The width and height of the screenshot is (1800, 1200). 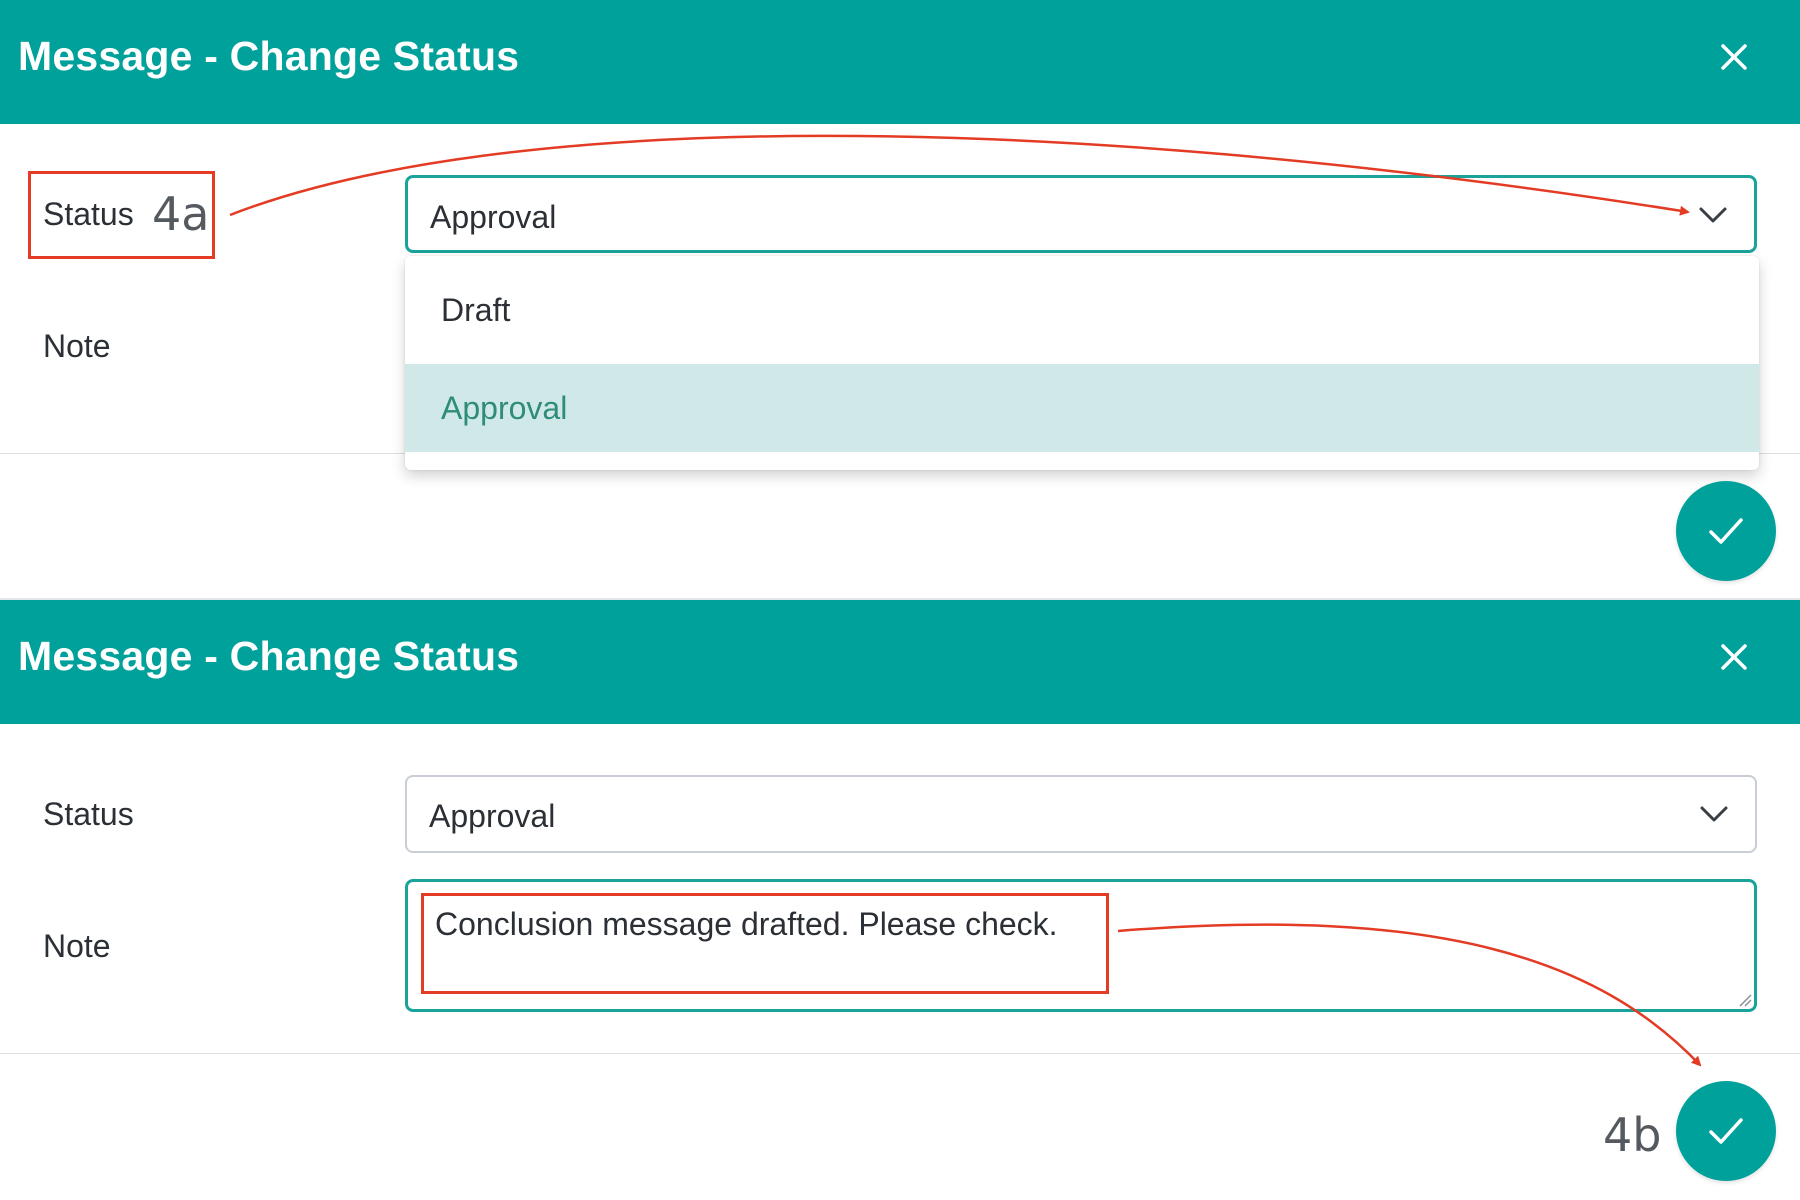 What do you see at coordinates (900, 1053) in the screenshot?
I see `footer-divider` at bounding box center [900, 1053].